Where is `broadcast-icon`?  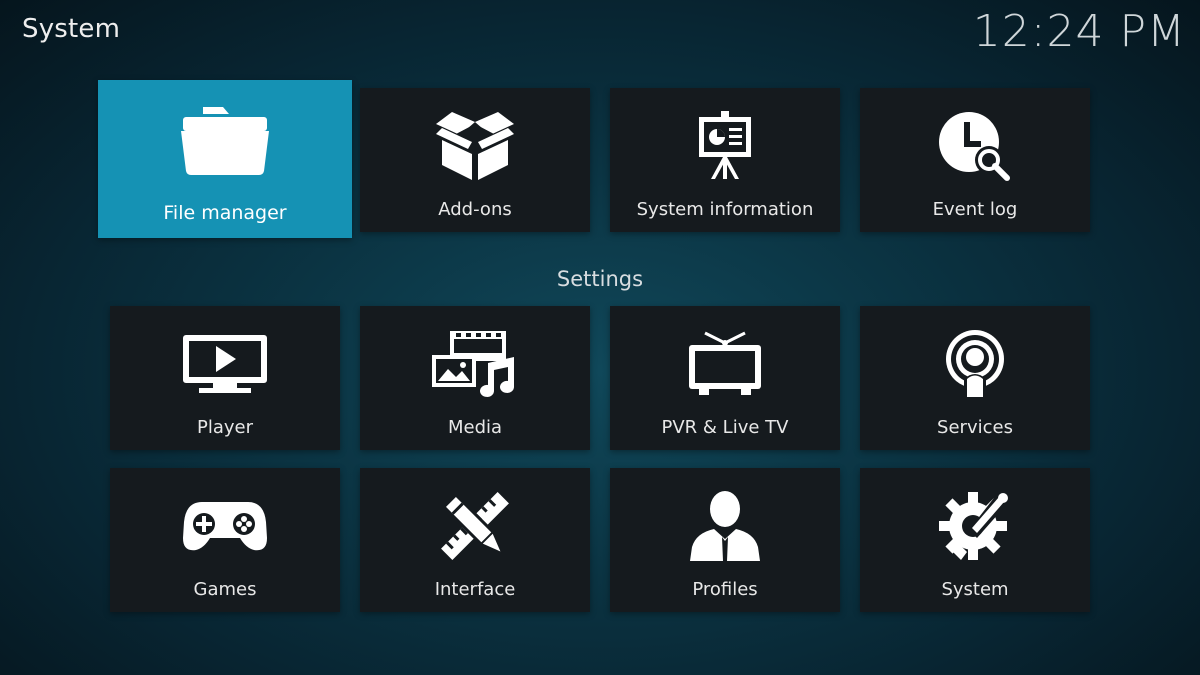
broadcast-icon is located at coordinates (975, 364).